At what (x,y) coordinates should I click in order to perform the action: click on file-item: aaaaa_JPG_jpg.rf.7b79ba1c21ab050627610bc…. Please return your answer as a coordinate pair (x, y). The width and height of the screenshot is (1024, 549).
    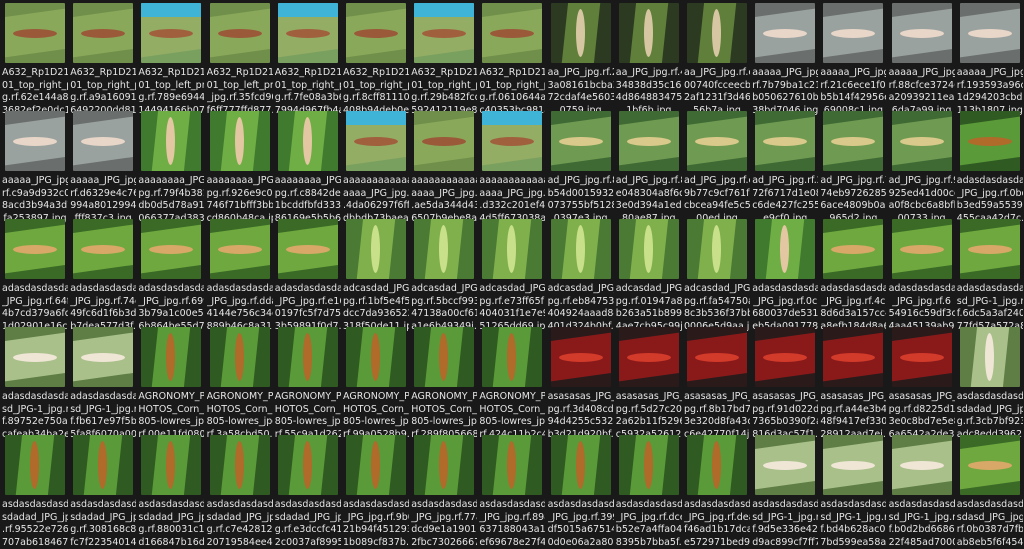
    Looking at the image, I should click on (785, 56).